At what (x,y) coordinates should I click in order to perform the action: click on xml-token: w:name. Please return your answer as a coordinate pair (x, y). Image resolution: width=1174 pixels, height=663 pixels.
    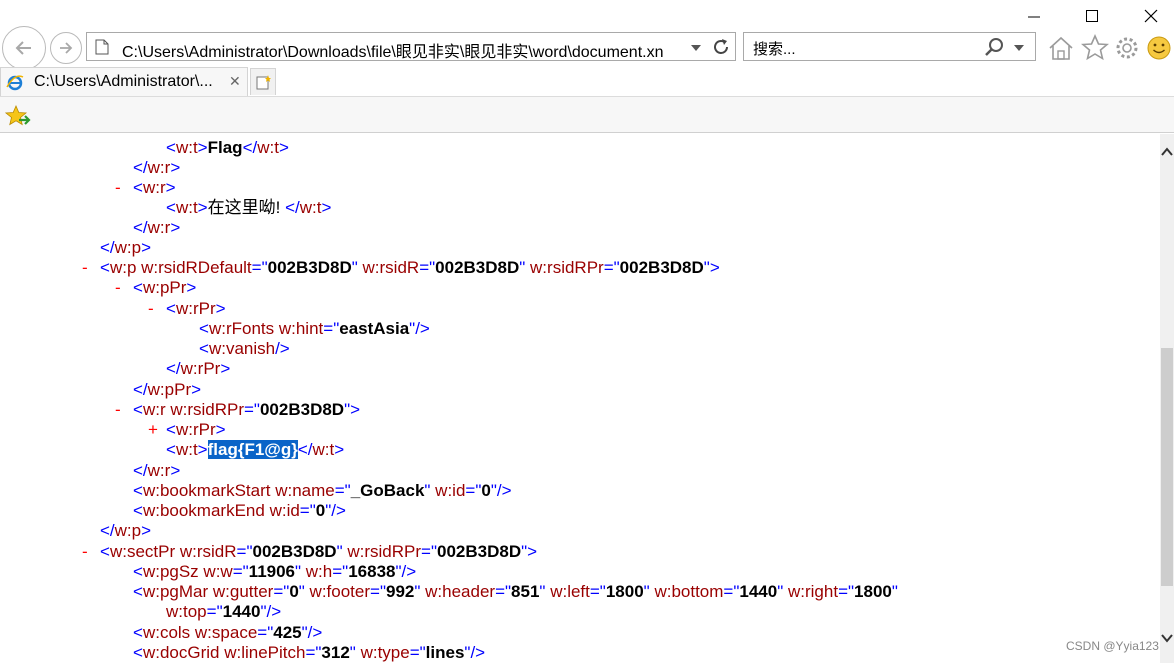
    Looking at the image, I should click on (305, 490).